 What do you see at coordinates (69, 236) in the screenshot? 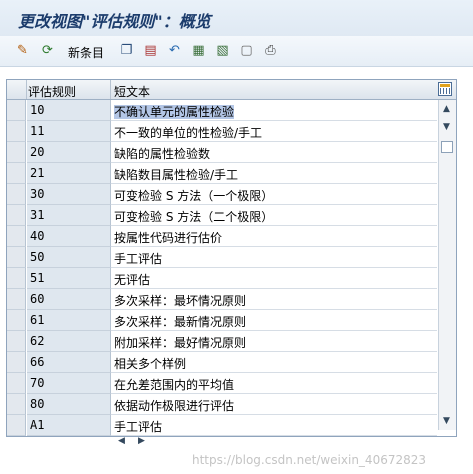
I see `rule-code-cell: 40` at bounding box center [69, 236].